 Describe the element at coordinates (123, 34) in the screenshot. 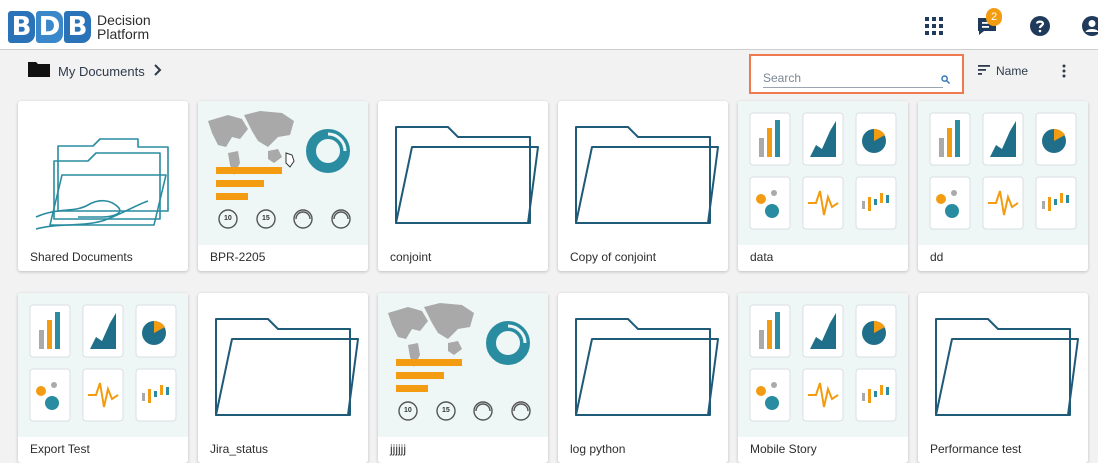

I see `logo-line-2: Platform` at that location.